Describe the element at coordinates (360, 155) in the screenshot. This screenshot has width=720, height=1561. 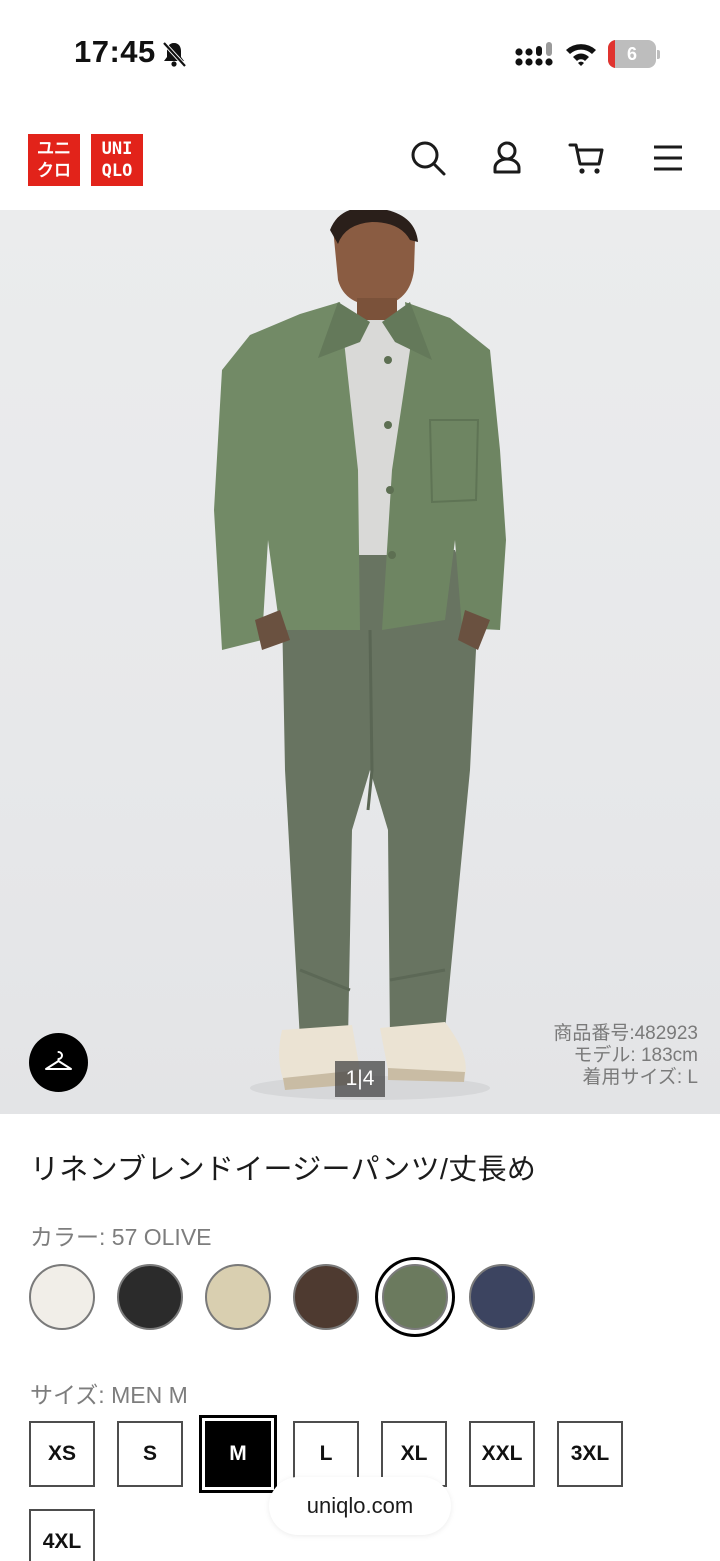
I see `site-header: ユニ クロ UNI QLO` at that location.